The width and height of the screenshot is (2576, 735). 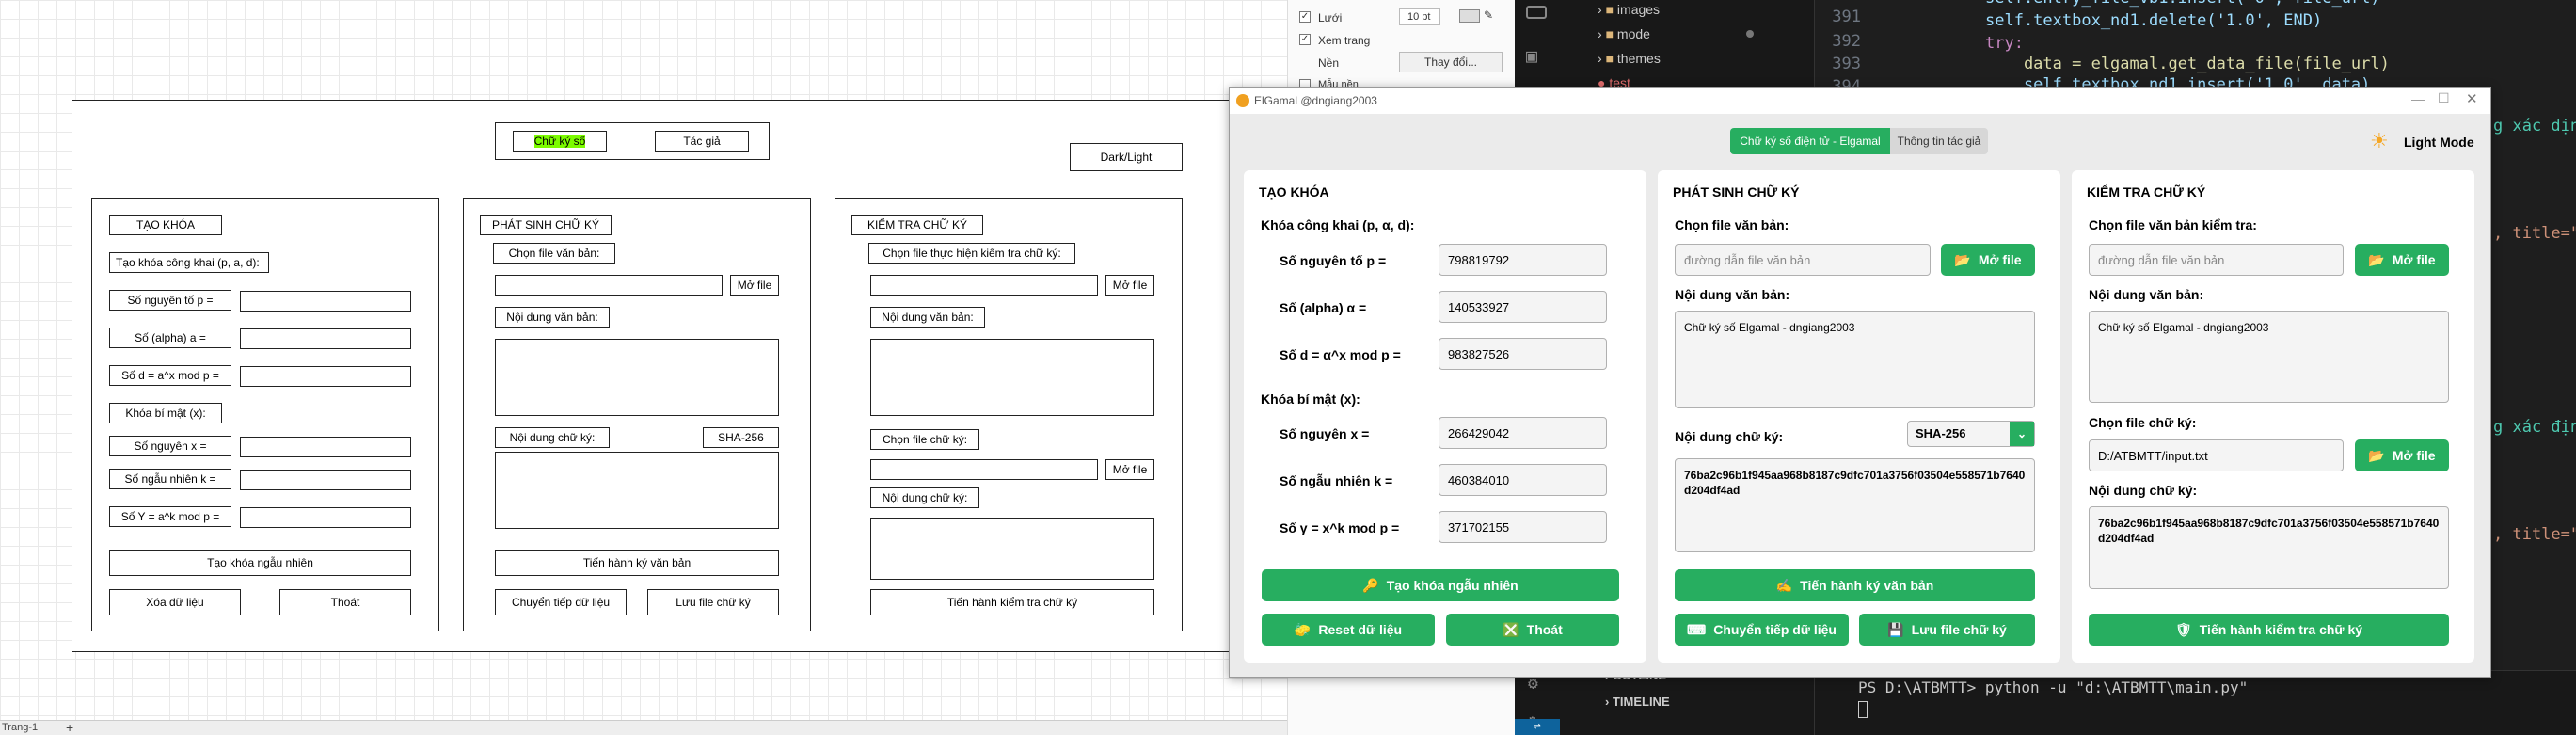 What do you see at coordinates (2154, 20) in the screenshot?
I see `code-line: self.textbox_nd1.delete('1.0', END)` at bounding box center [2154, 20].